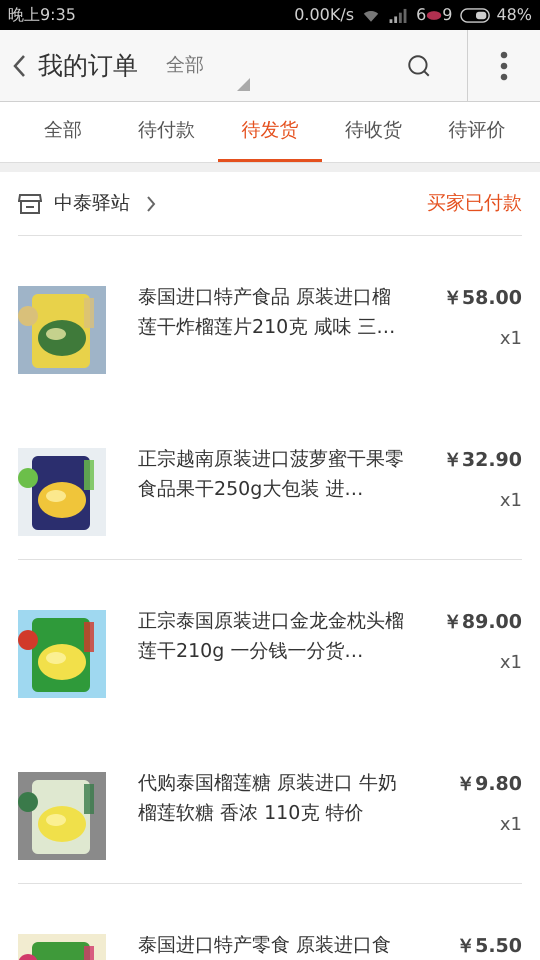 Image resolution: width=540 pixels, height=960 pixels. What do you see at coordinates (19, 66) in the screenshot?
I see `back-icon` at bounding box center [19, 66].